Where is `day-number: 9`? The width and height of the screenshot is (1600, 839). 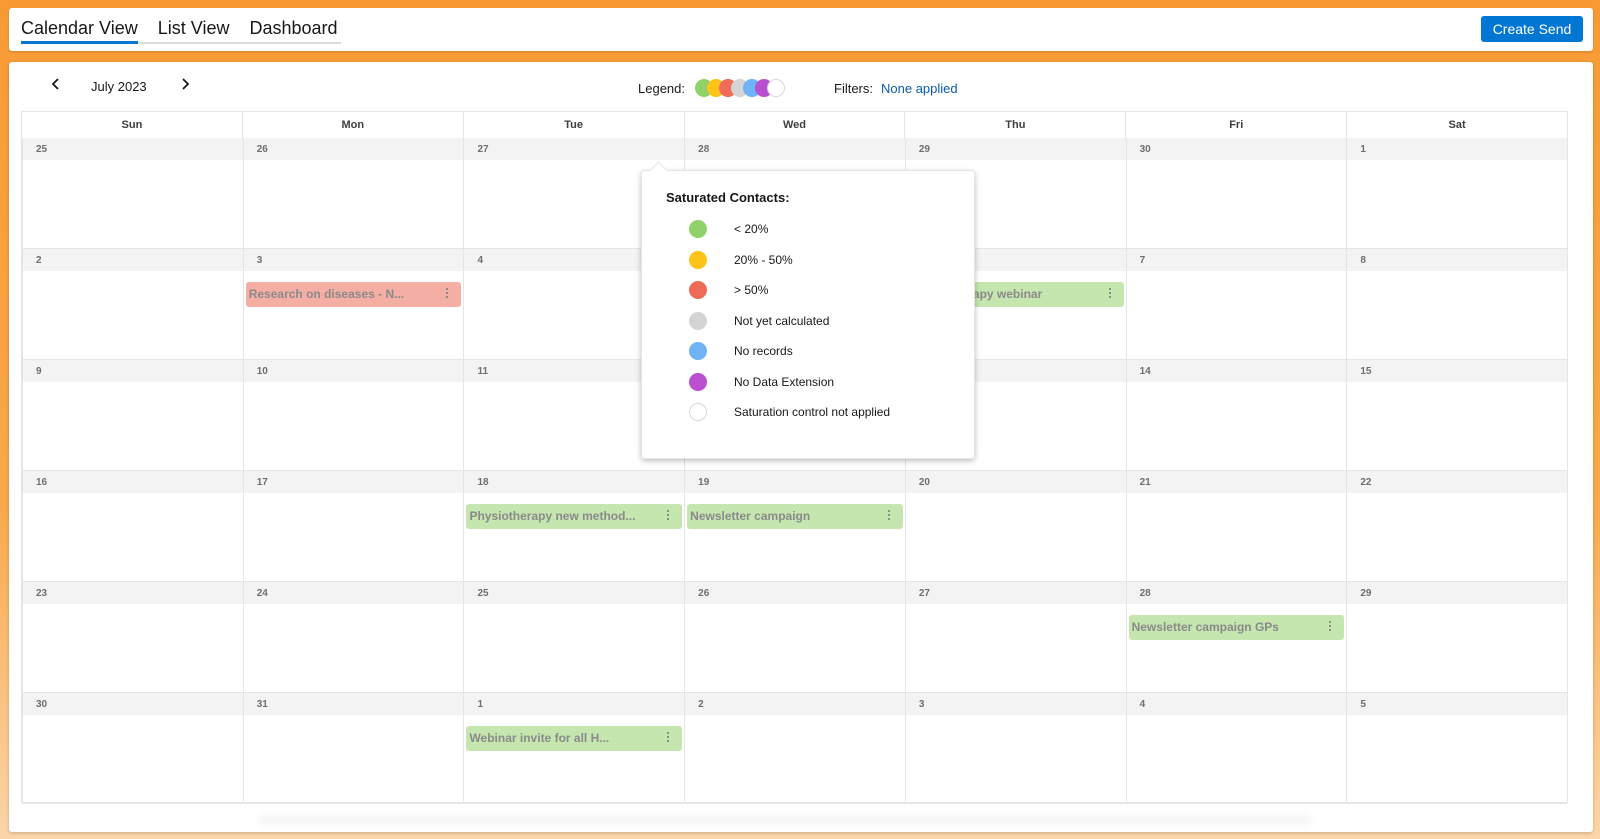
day-number: 9 is located at coordinates (39, 371).